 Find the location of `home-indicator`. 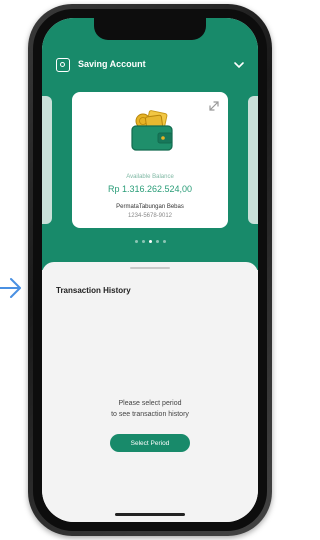

home-indicator is located at coordinates (150, 514).